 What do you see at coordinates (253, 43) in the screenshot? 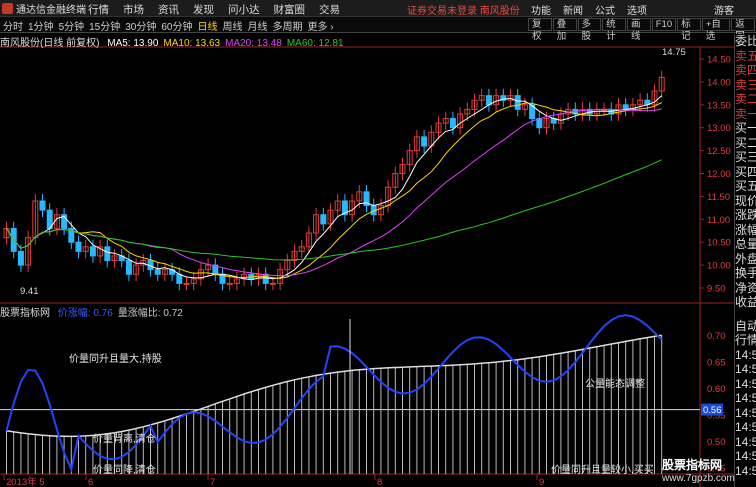
I see `ma-value: MA20: 13.48` at bounding box center [253, 43].